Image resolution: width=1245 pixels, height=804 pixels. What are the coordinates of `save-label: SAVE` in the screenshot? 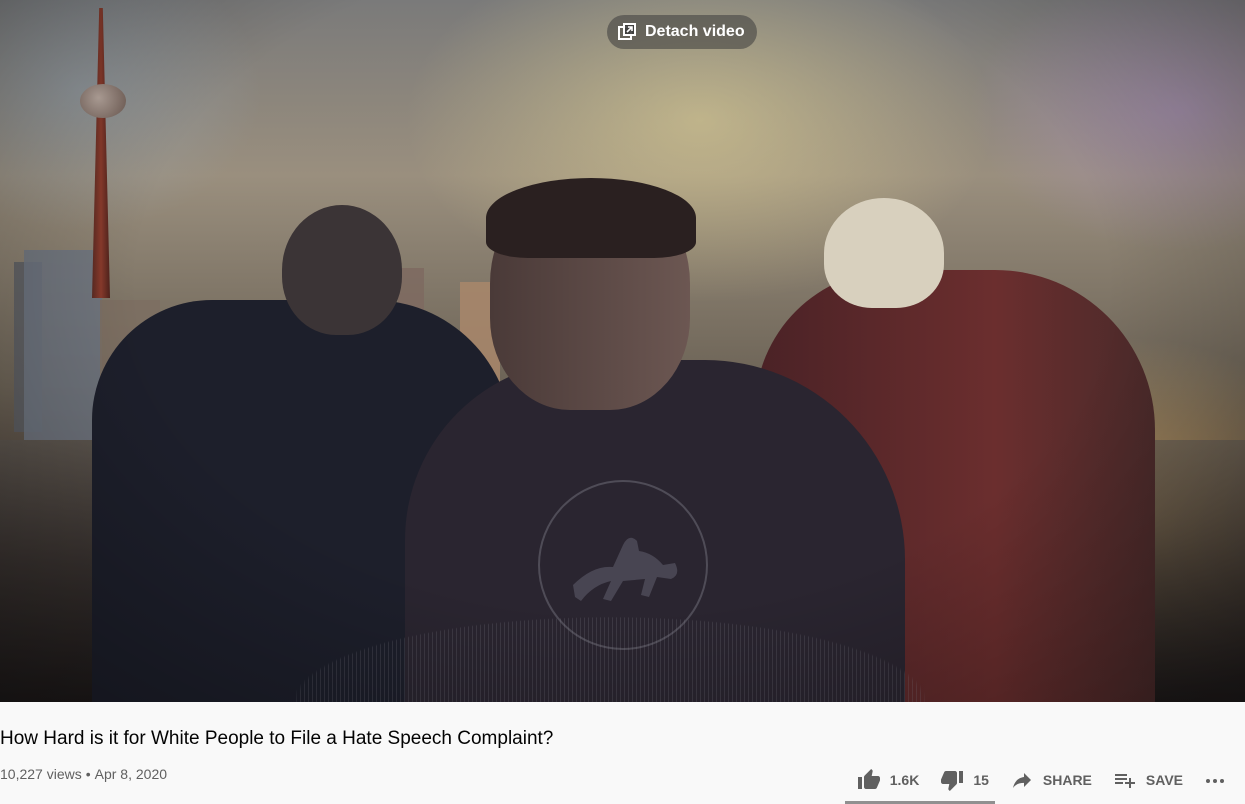 It's located at (1164, 780).